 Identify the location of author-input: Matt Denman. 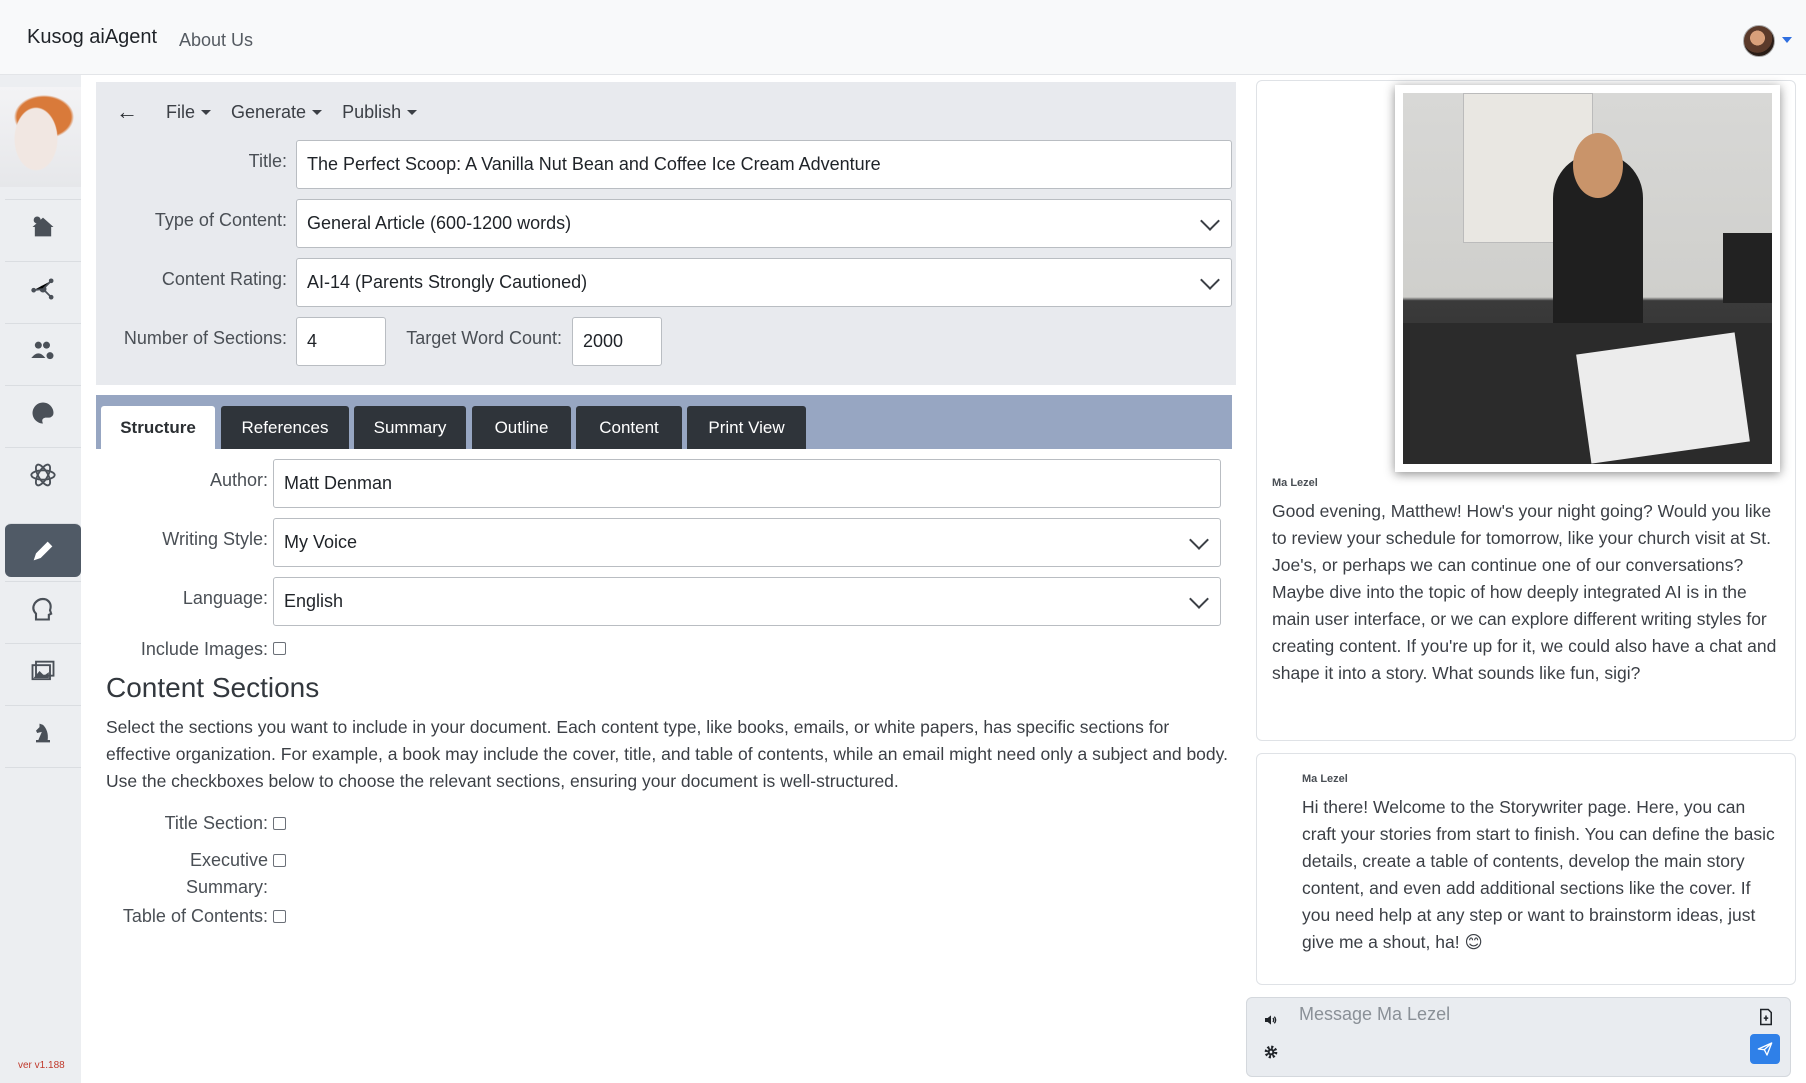
(747, 483).